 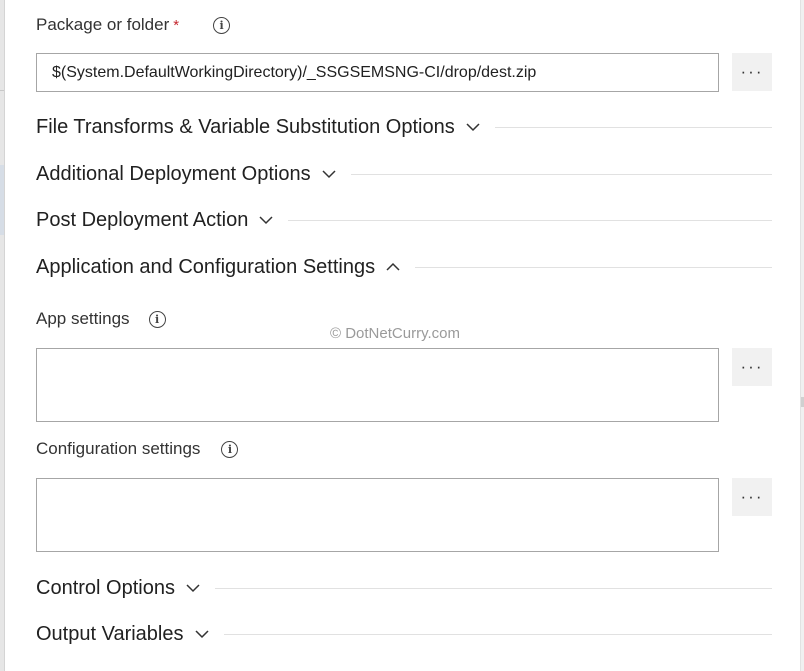 I want to click on section-output-variables: Output Variables, so click(x=404, y=634).